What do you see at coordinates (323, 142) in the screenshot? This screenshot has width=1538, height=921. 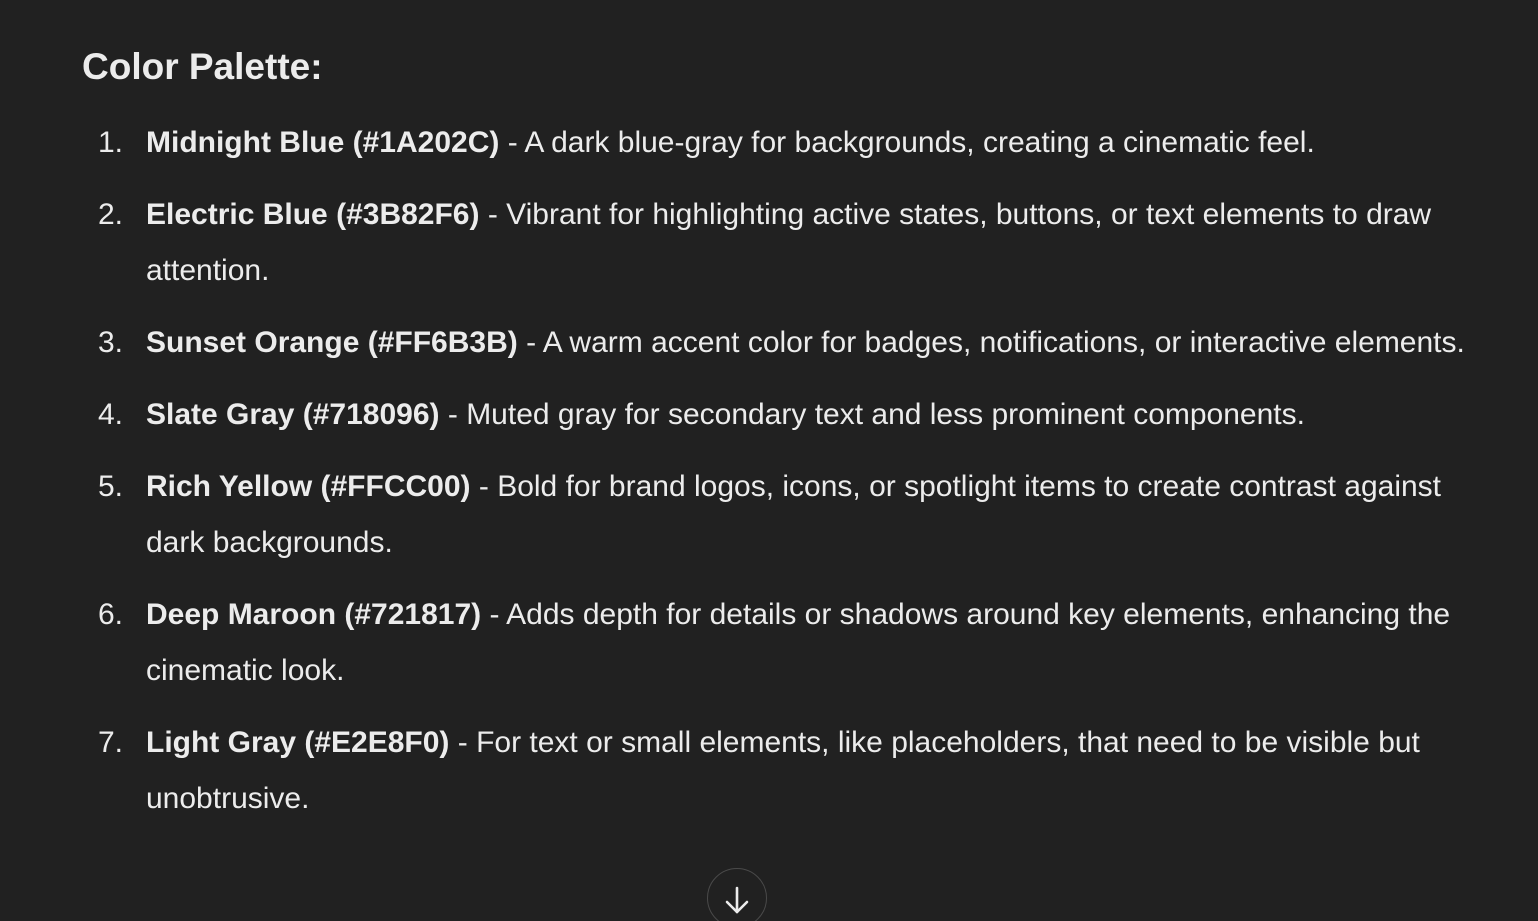 I see `color-name: Midnight Blue (#1A202C)` at bounding box center [323, 142].